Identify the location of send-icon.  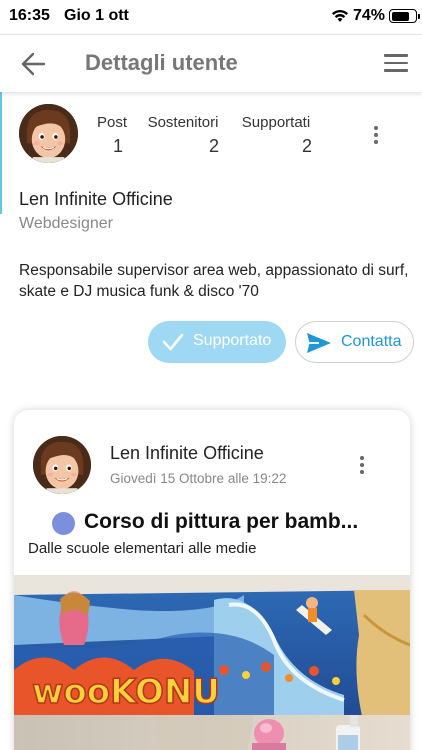
(319, 343).